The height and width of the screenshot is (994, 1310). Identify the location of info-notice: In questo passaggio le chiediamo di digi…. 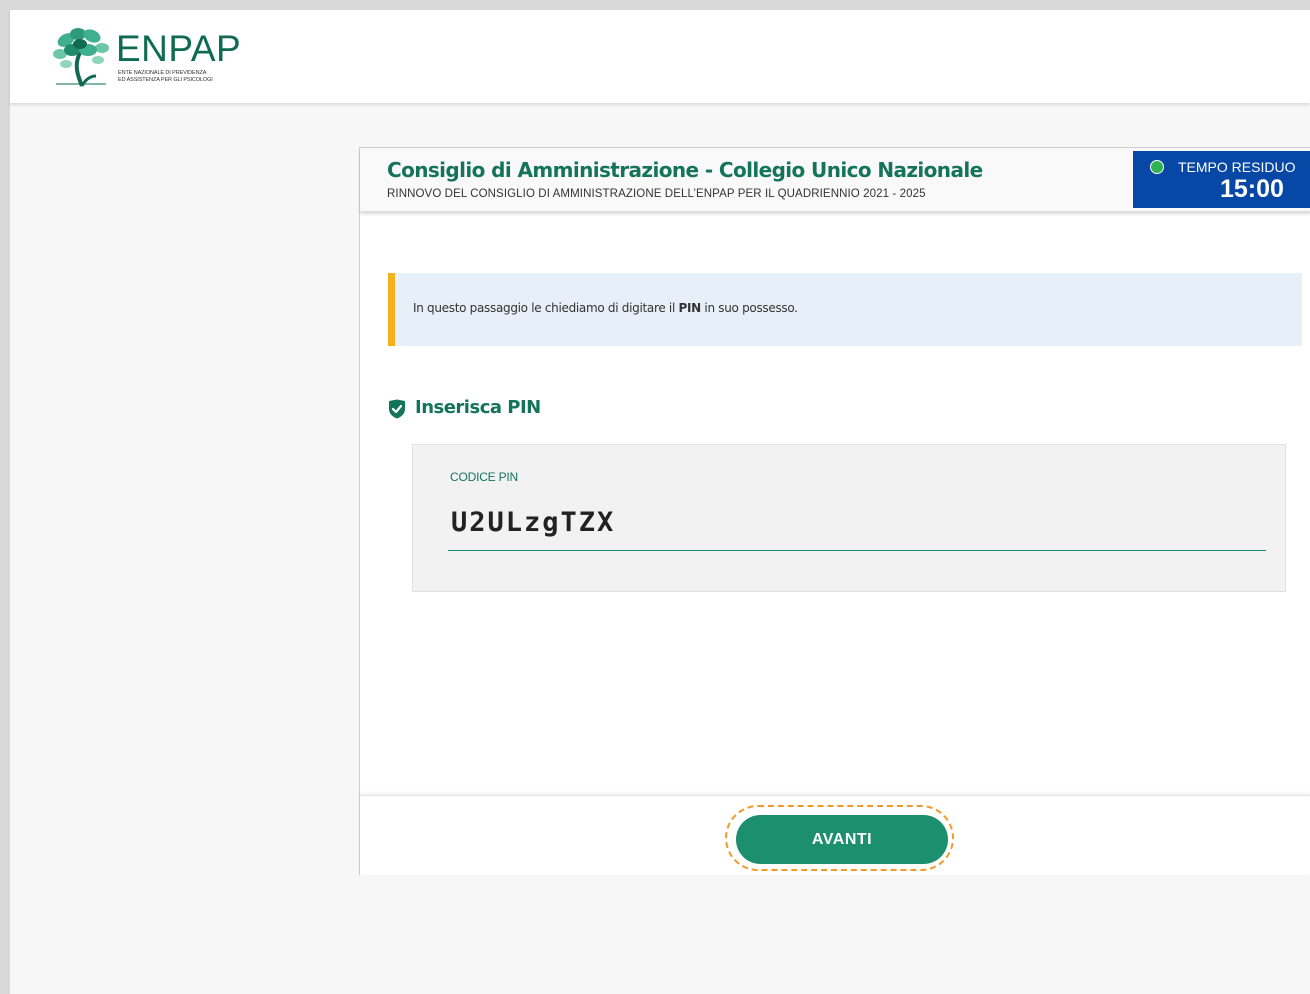
(845, 309).